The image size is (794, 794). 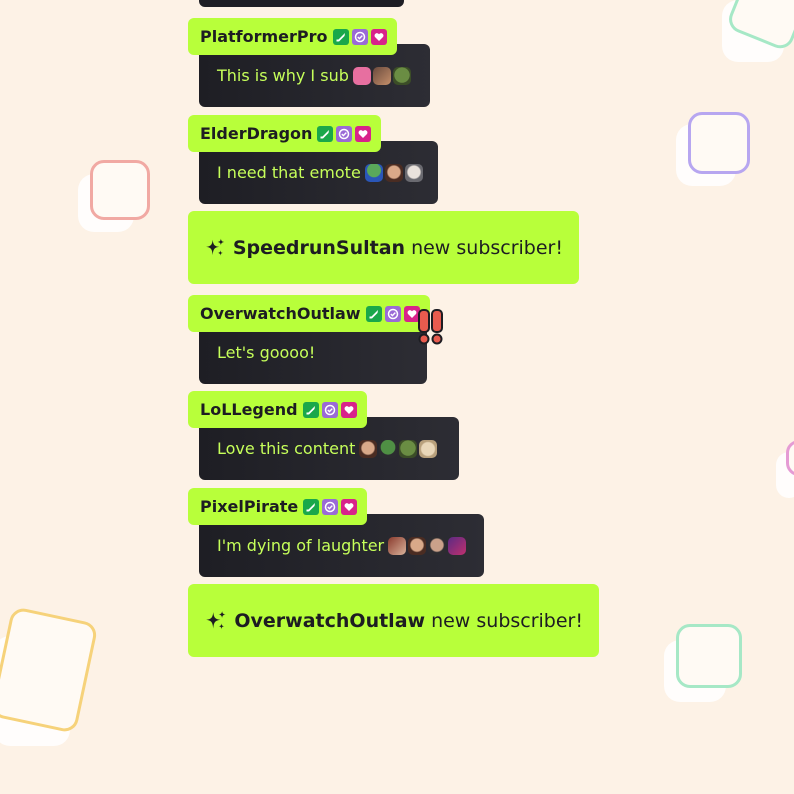 I want to click on cat-emote, so click(x=428, y=448).